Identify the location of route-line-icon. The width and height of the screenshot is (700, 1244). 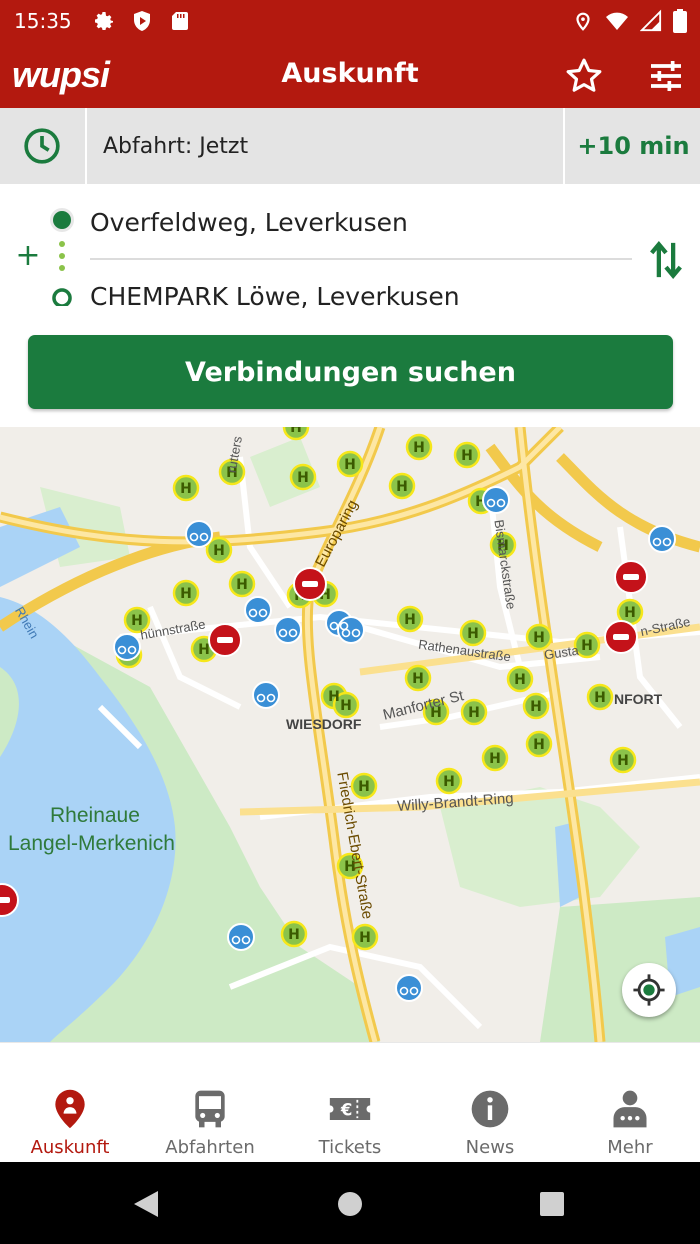
(62, 257).